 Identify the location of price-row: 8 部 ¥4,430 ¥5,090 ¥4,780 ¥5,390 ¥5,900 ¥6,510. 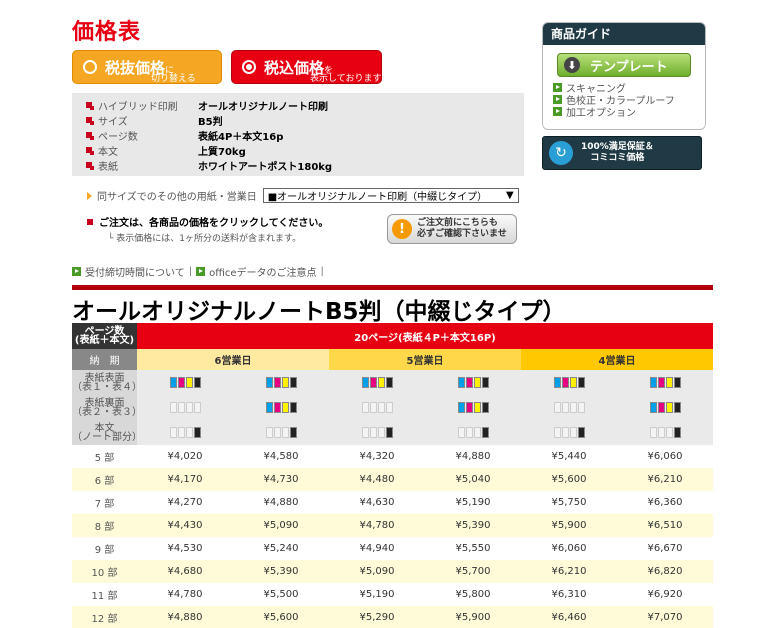
(392, 525).